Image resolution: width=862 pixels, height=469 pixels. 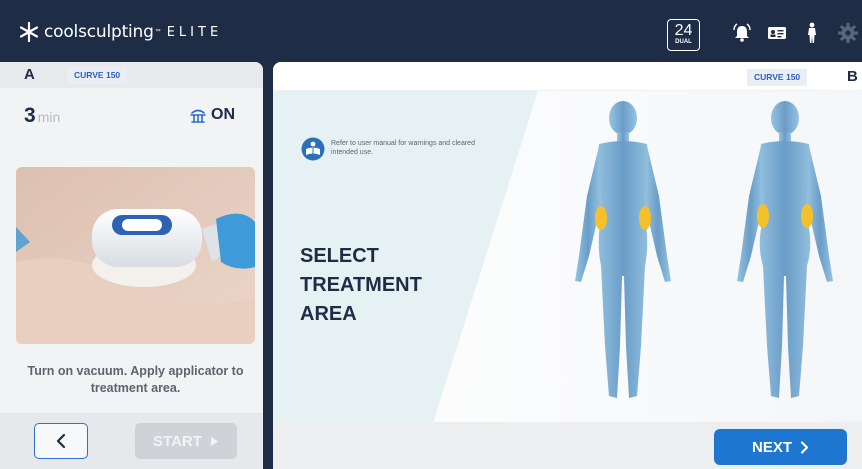 I want to click on treatment-zone-back-left, so click(x=763, y=216).